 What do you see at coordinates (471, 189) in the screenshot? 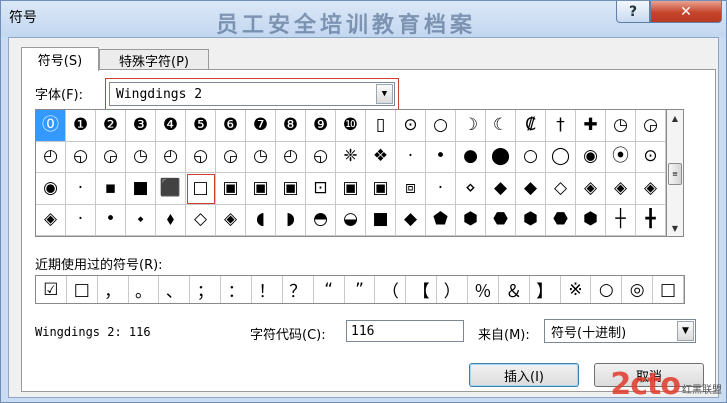
I see `symbol-cell: ⋄` at bounding box center [471, 189].